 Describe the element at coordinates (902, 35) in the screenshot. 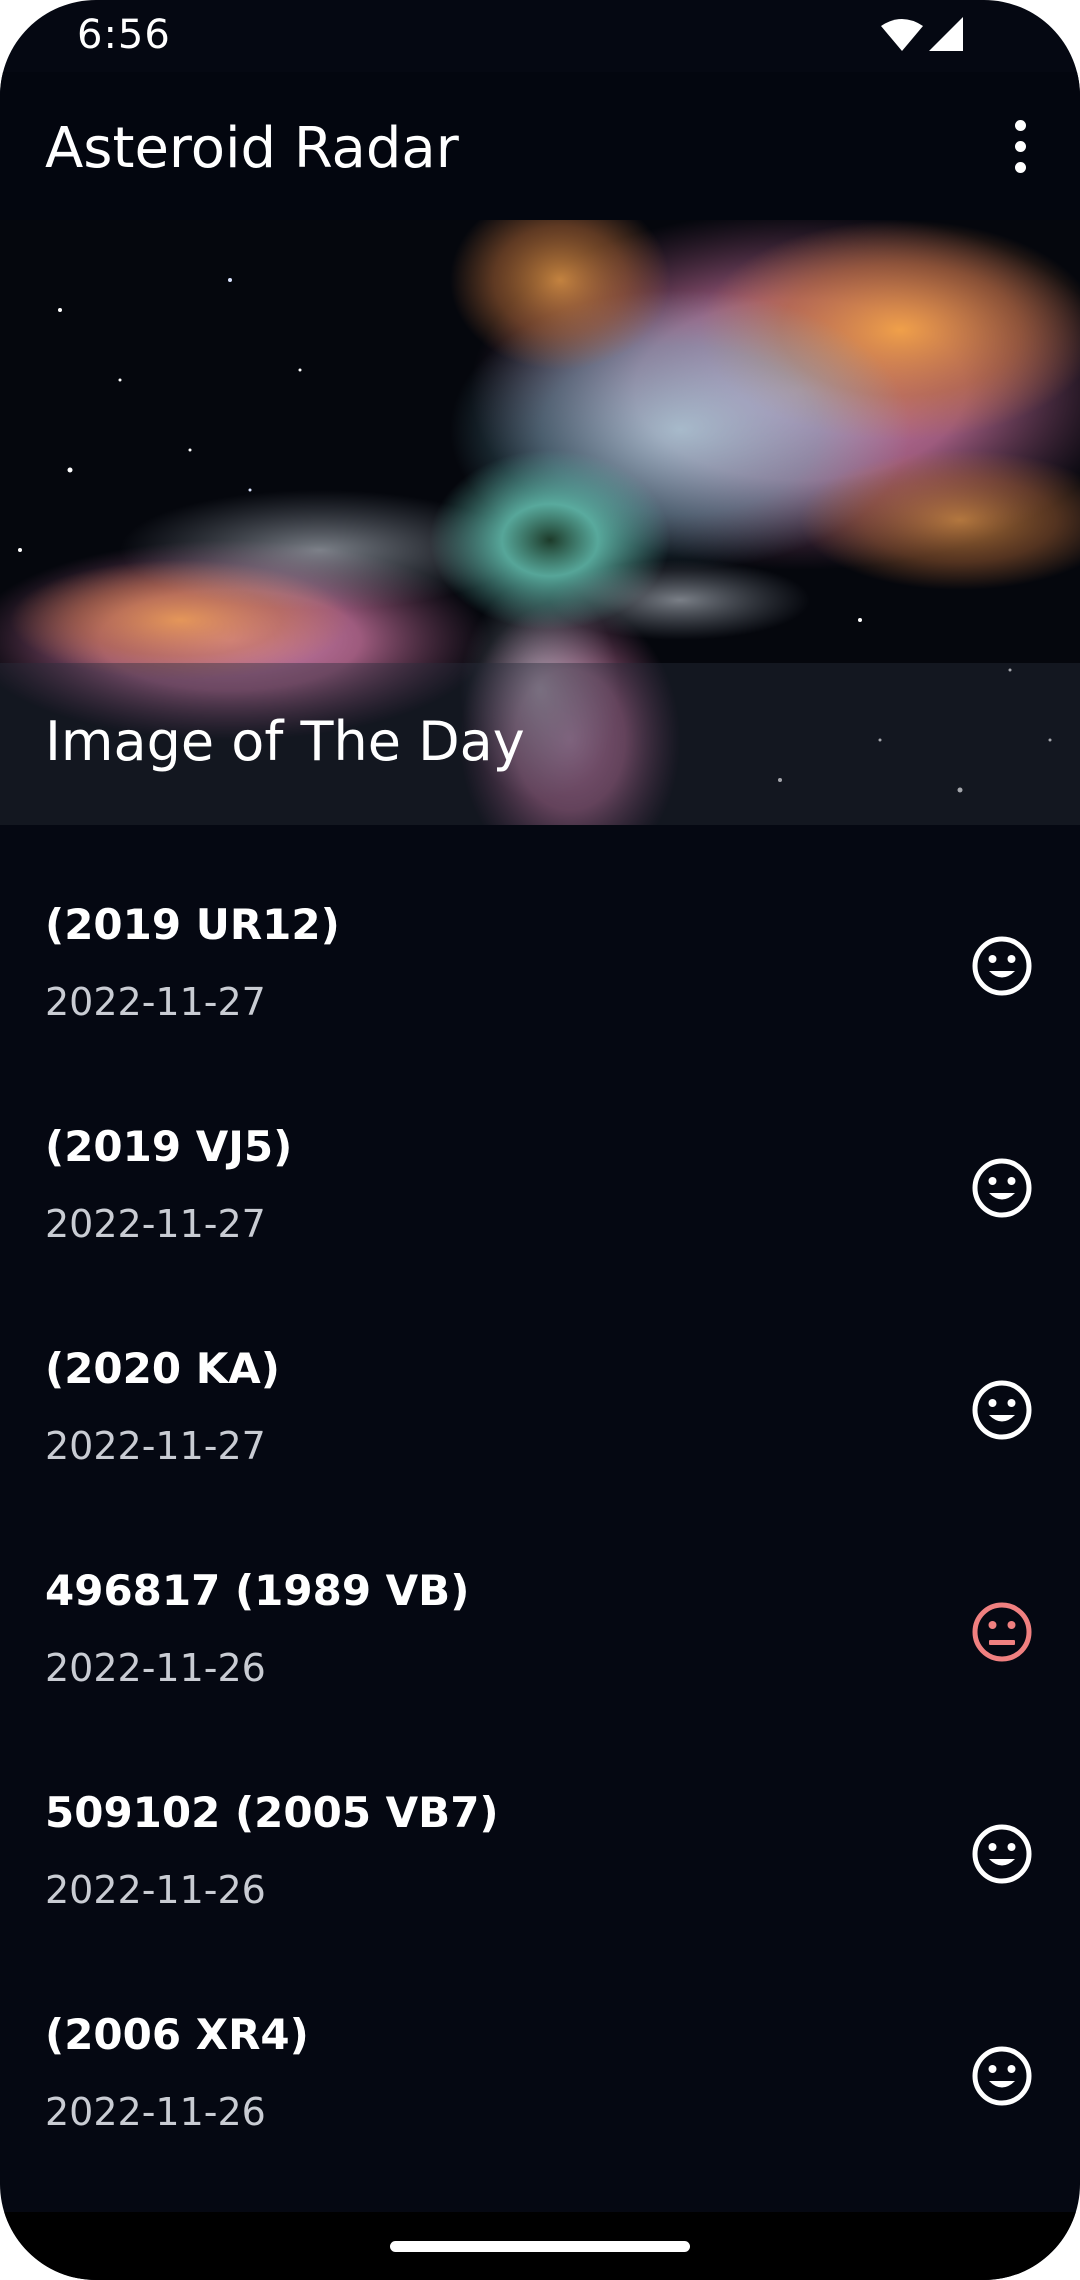

I see `wifi-icon` at that location.